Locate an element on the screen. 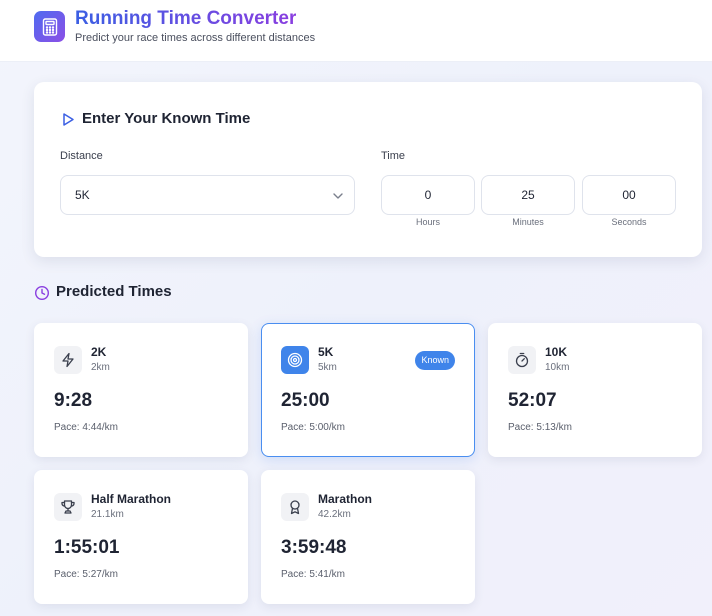  minutes-caption: Minutes is located at coordinates (528, 222).